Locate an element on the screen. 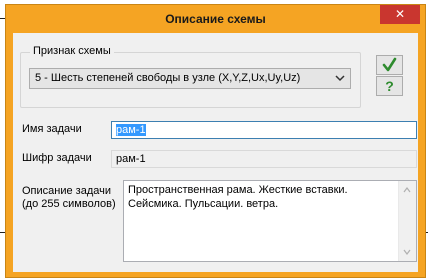 The image size is (428, 279). scroll-up-icon is located at coordinates (407, 190).